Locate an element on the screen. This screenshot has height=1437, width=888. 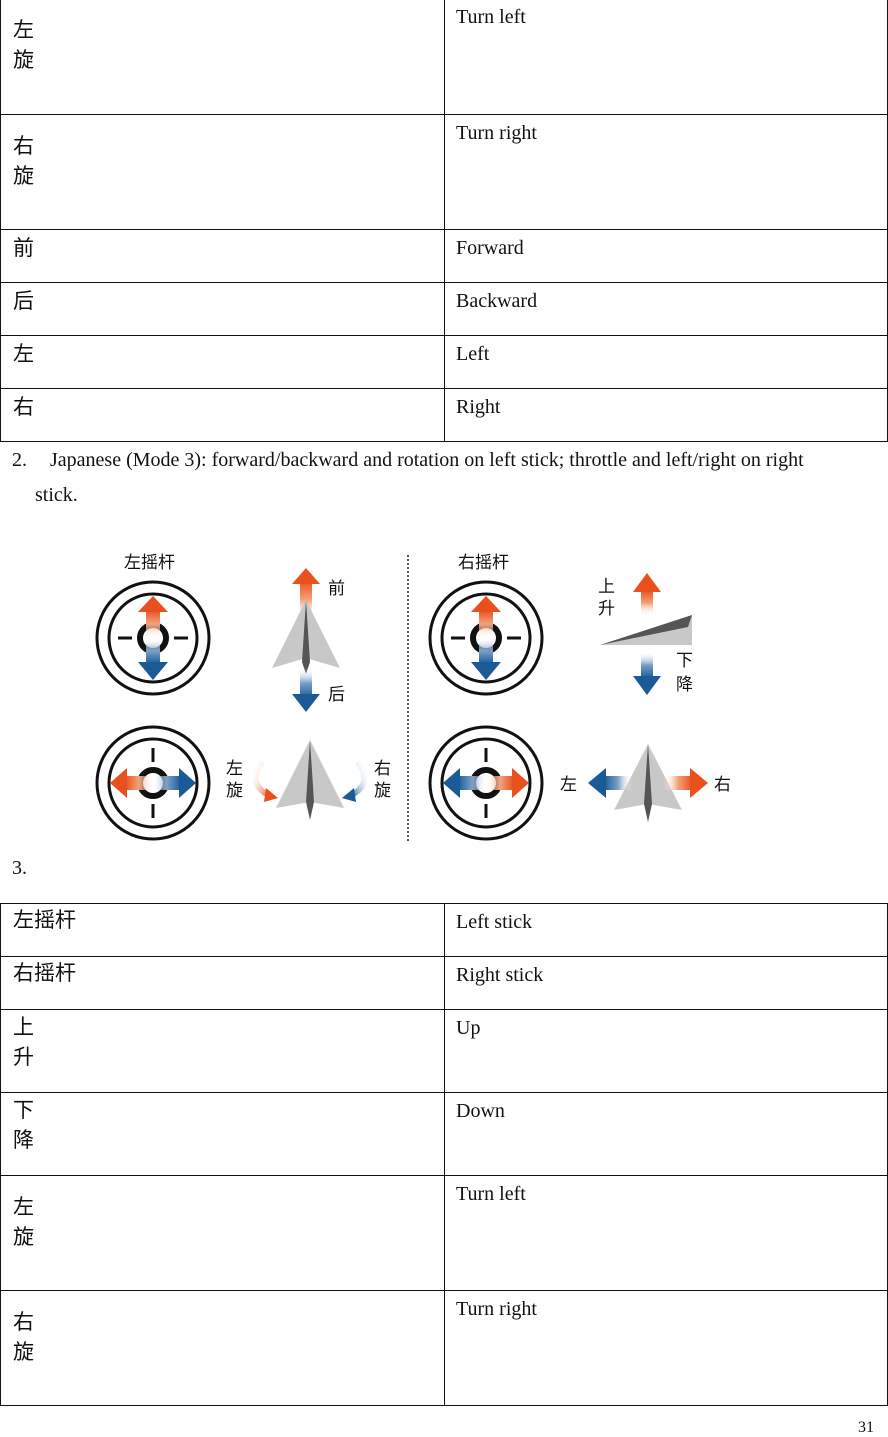
table-row: 上升 Up is located at coordinates (444, 1051).